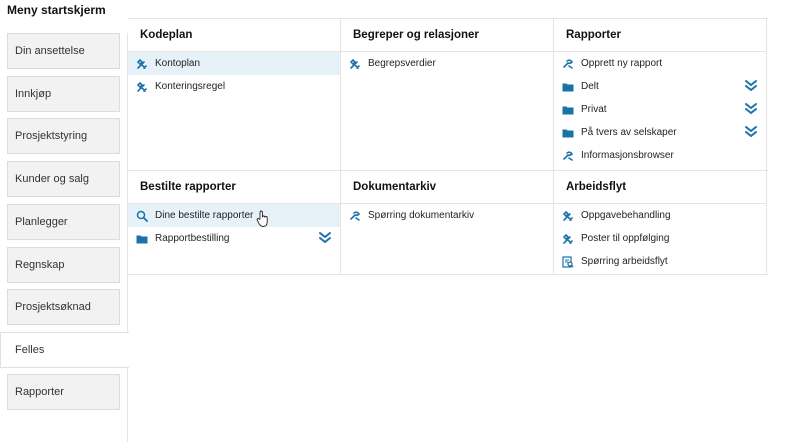 This screenshot has width=800, height=442. I want to click on menu-item-label: Delt, so click(590, 86).